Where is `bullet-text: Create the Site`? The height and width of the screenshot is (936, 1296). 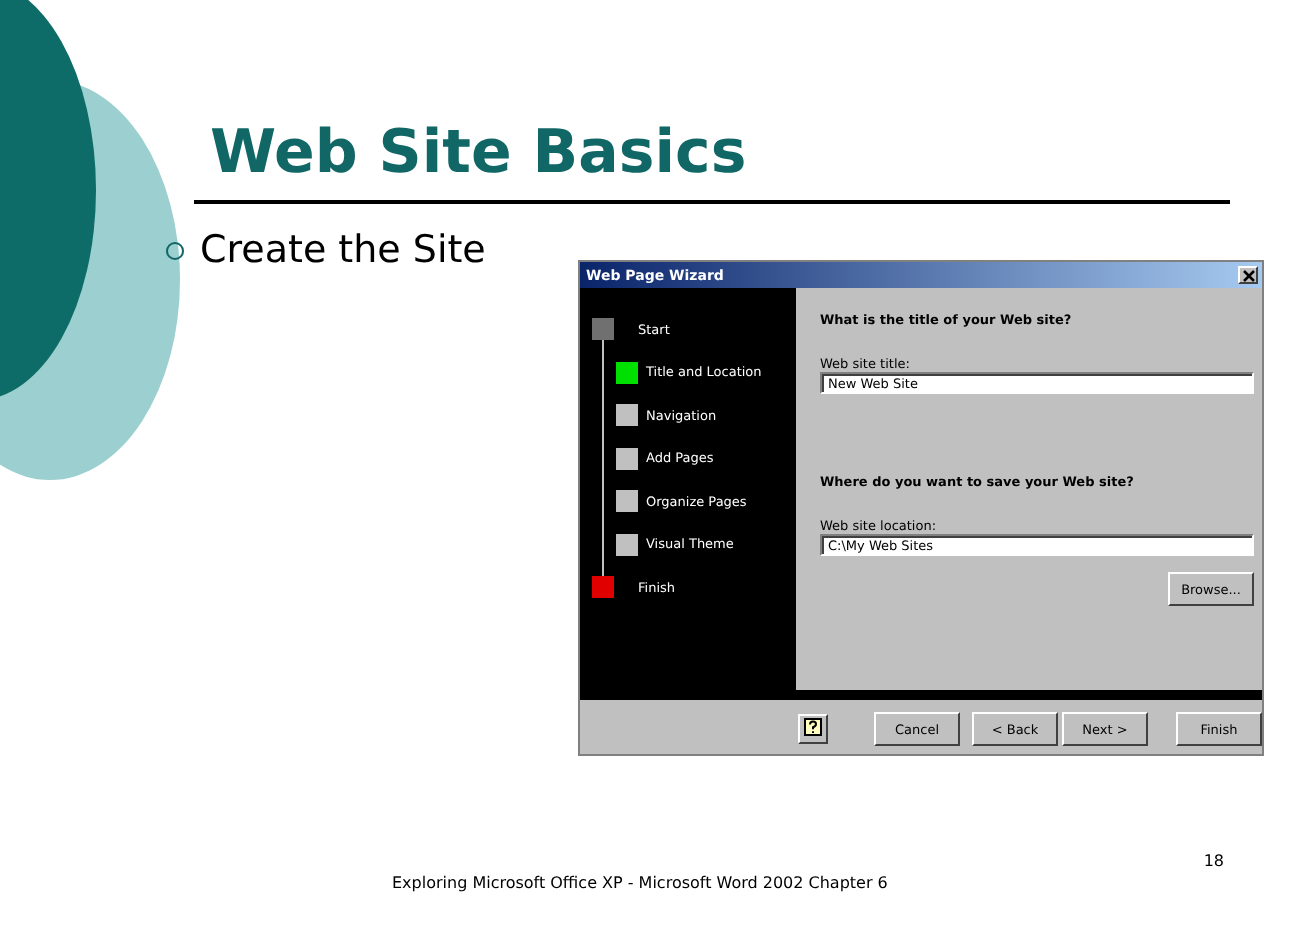 bullet-text: Create the Site is located at coordinates (343, 250).